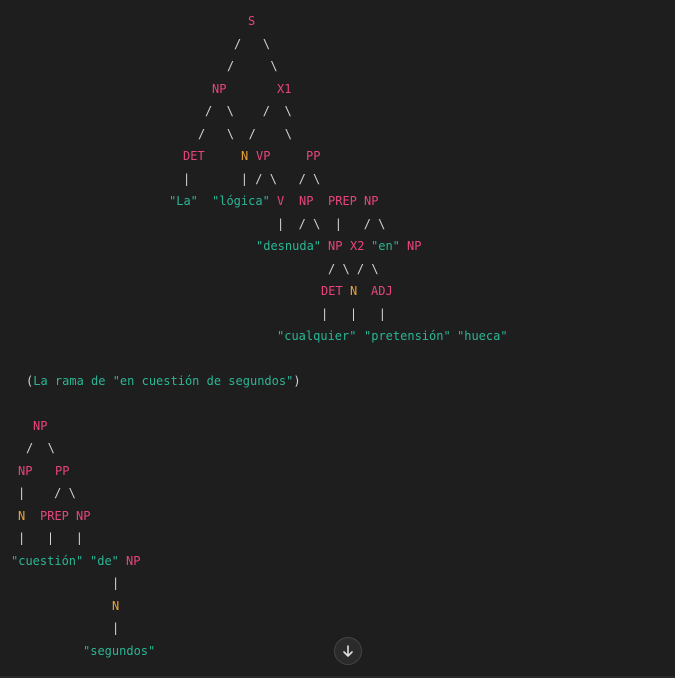 The image size is (675, 678). What do you see at coordinates (281, 201) in the screenshot?
I see `node-v: V` at bounding box center [281, 201].